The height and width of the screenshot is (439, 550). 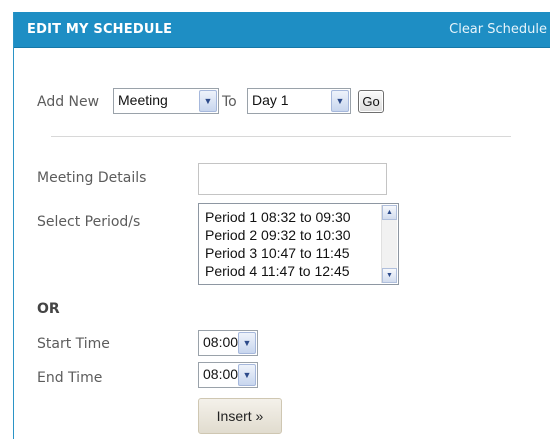 What do you see at coordinates (92, 178) in the screenshot?
I see `meeting-details-label: Meeting Details` at bounding box center [92, 178].